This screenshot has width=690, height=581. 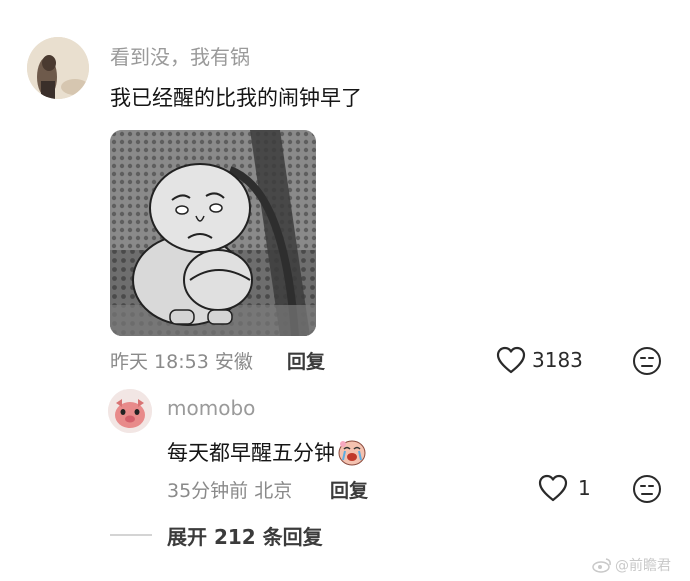 I want to click on comment-username: 看到没，我有锅, so click(x=180, y=55).